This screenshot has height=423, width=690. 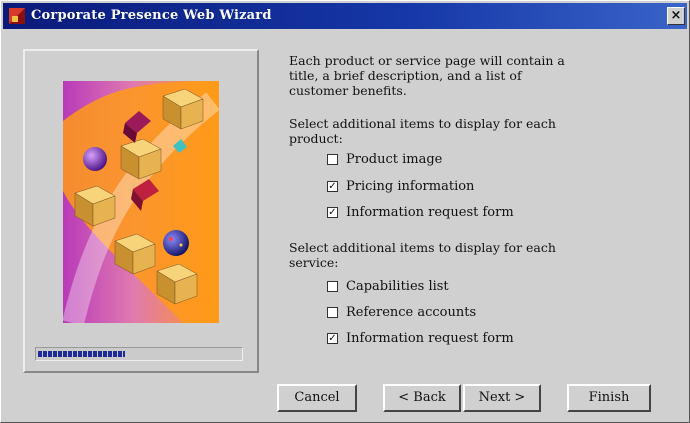 What do you see at coordinates (410, 186) in the screenshot?
I see `pricing-information-label: Pricing information` at bounding box center [410, 186].